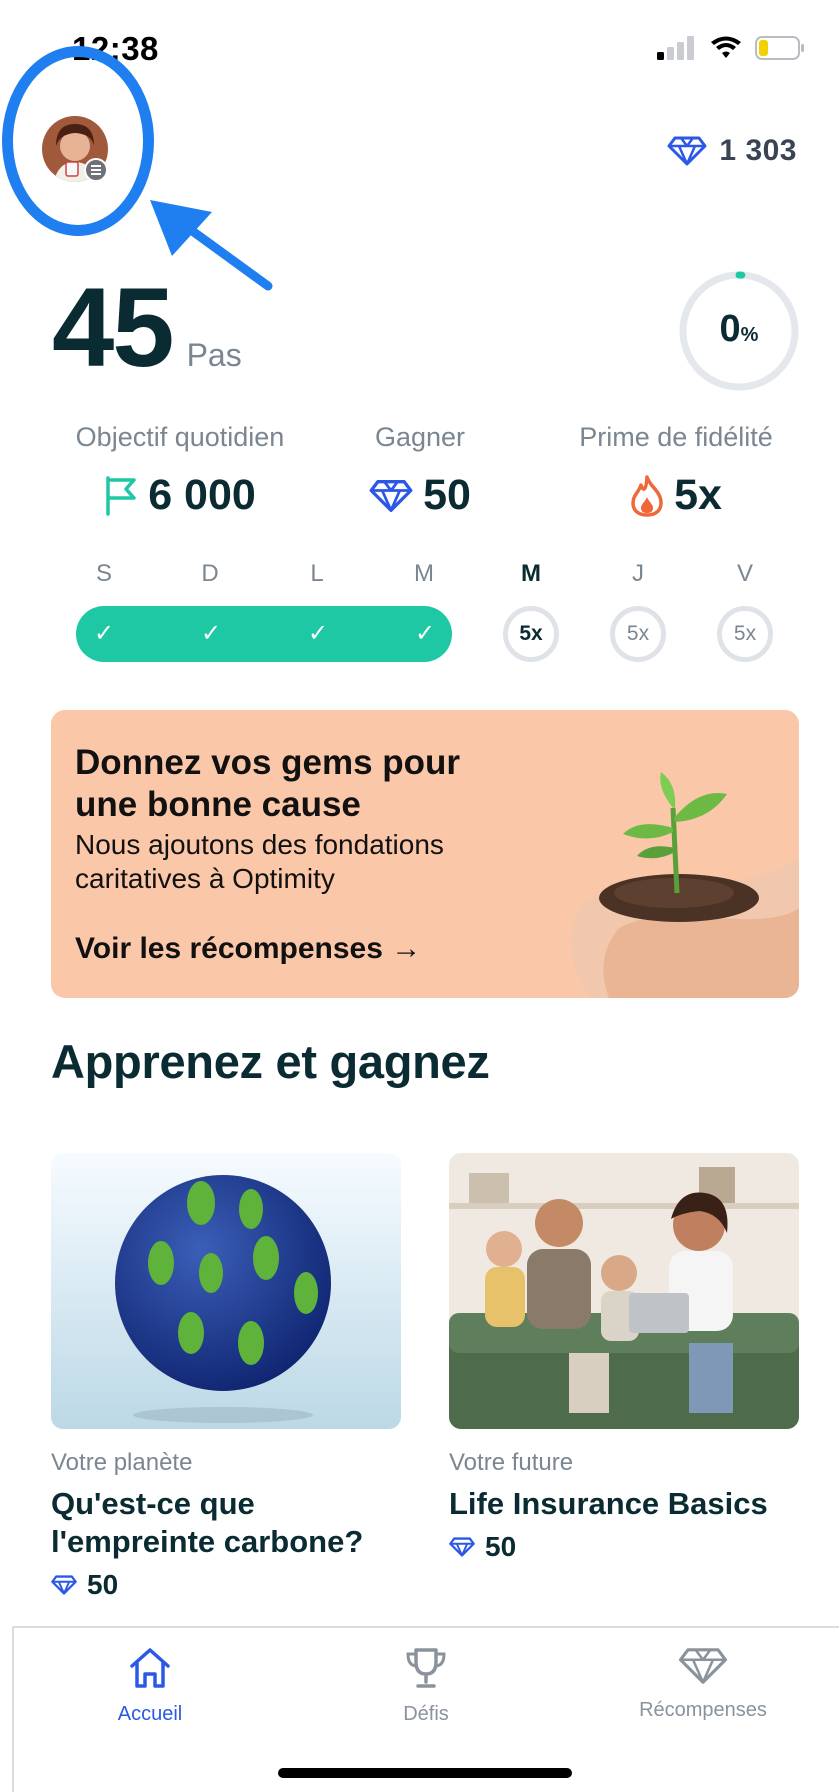  Describe the element at coordinates (685, 885) in the screenshot. I see `plant-in-hands-illustration` at that location.